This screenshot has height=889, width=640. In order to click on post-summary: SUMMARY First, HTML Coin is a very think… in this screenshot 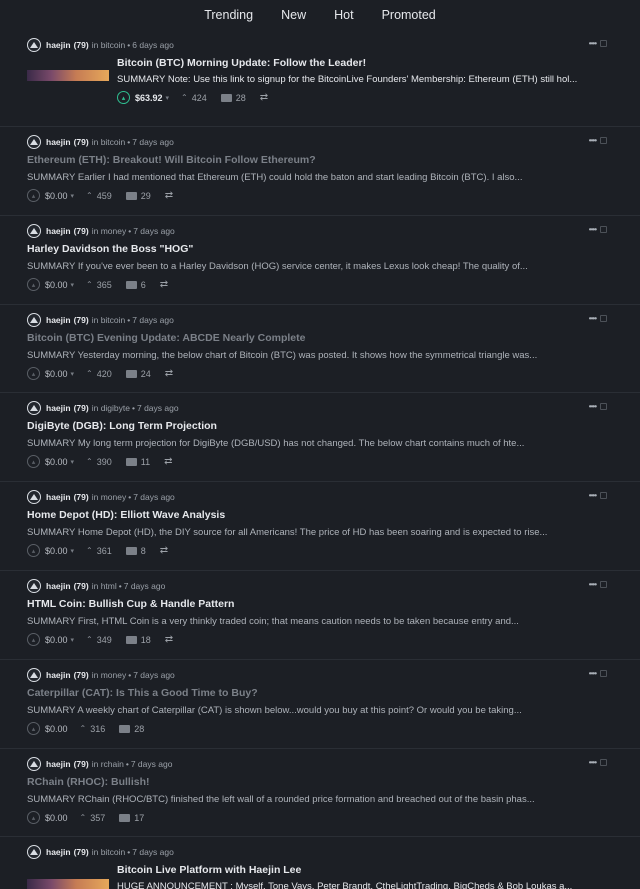, I will do `click(273, 621)`.